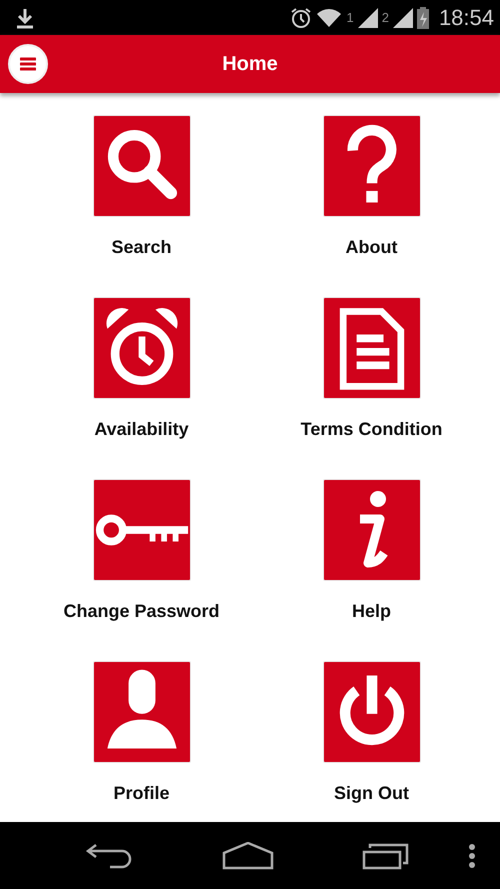  I want to click on menu-button, so click(28, 64).